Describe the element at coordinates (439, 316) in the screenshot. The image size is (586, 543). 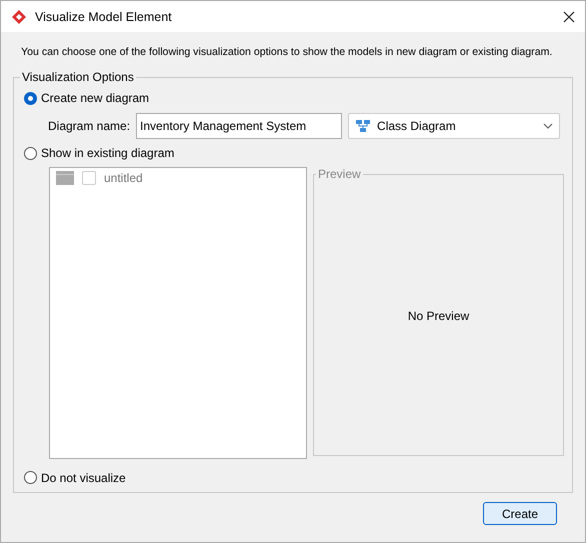
I see `preview-message: No Preview` at that location.